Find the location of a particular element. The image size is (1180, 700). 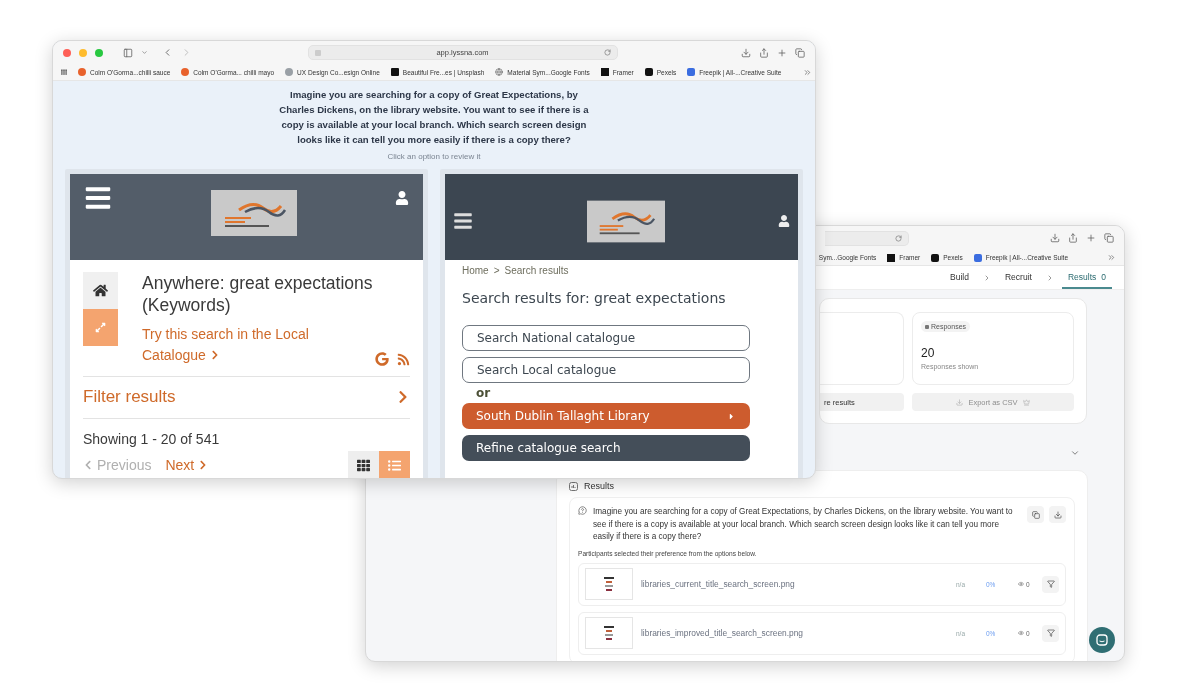

page-icon is located at coordinates (318, 52).